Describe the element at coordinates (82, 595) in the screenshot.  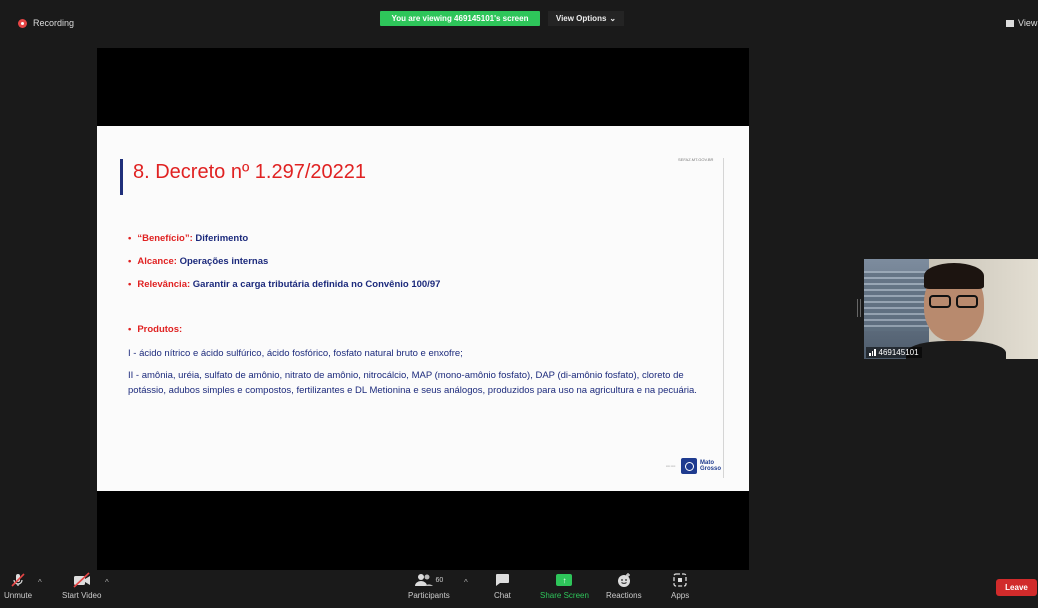
I see `start-video-label: Start Video` at that location.